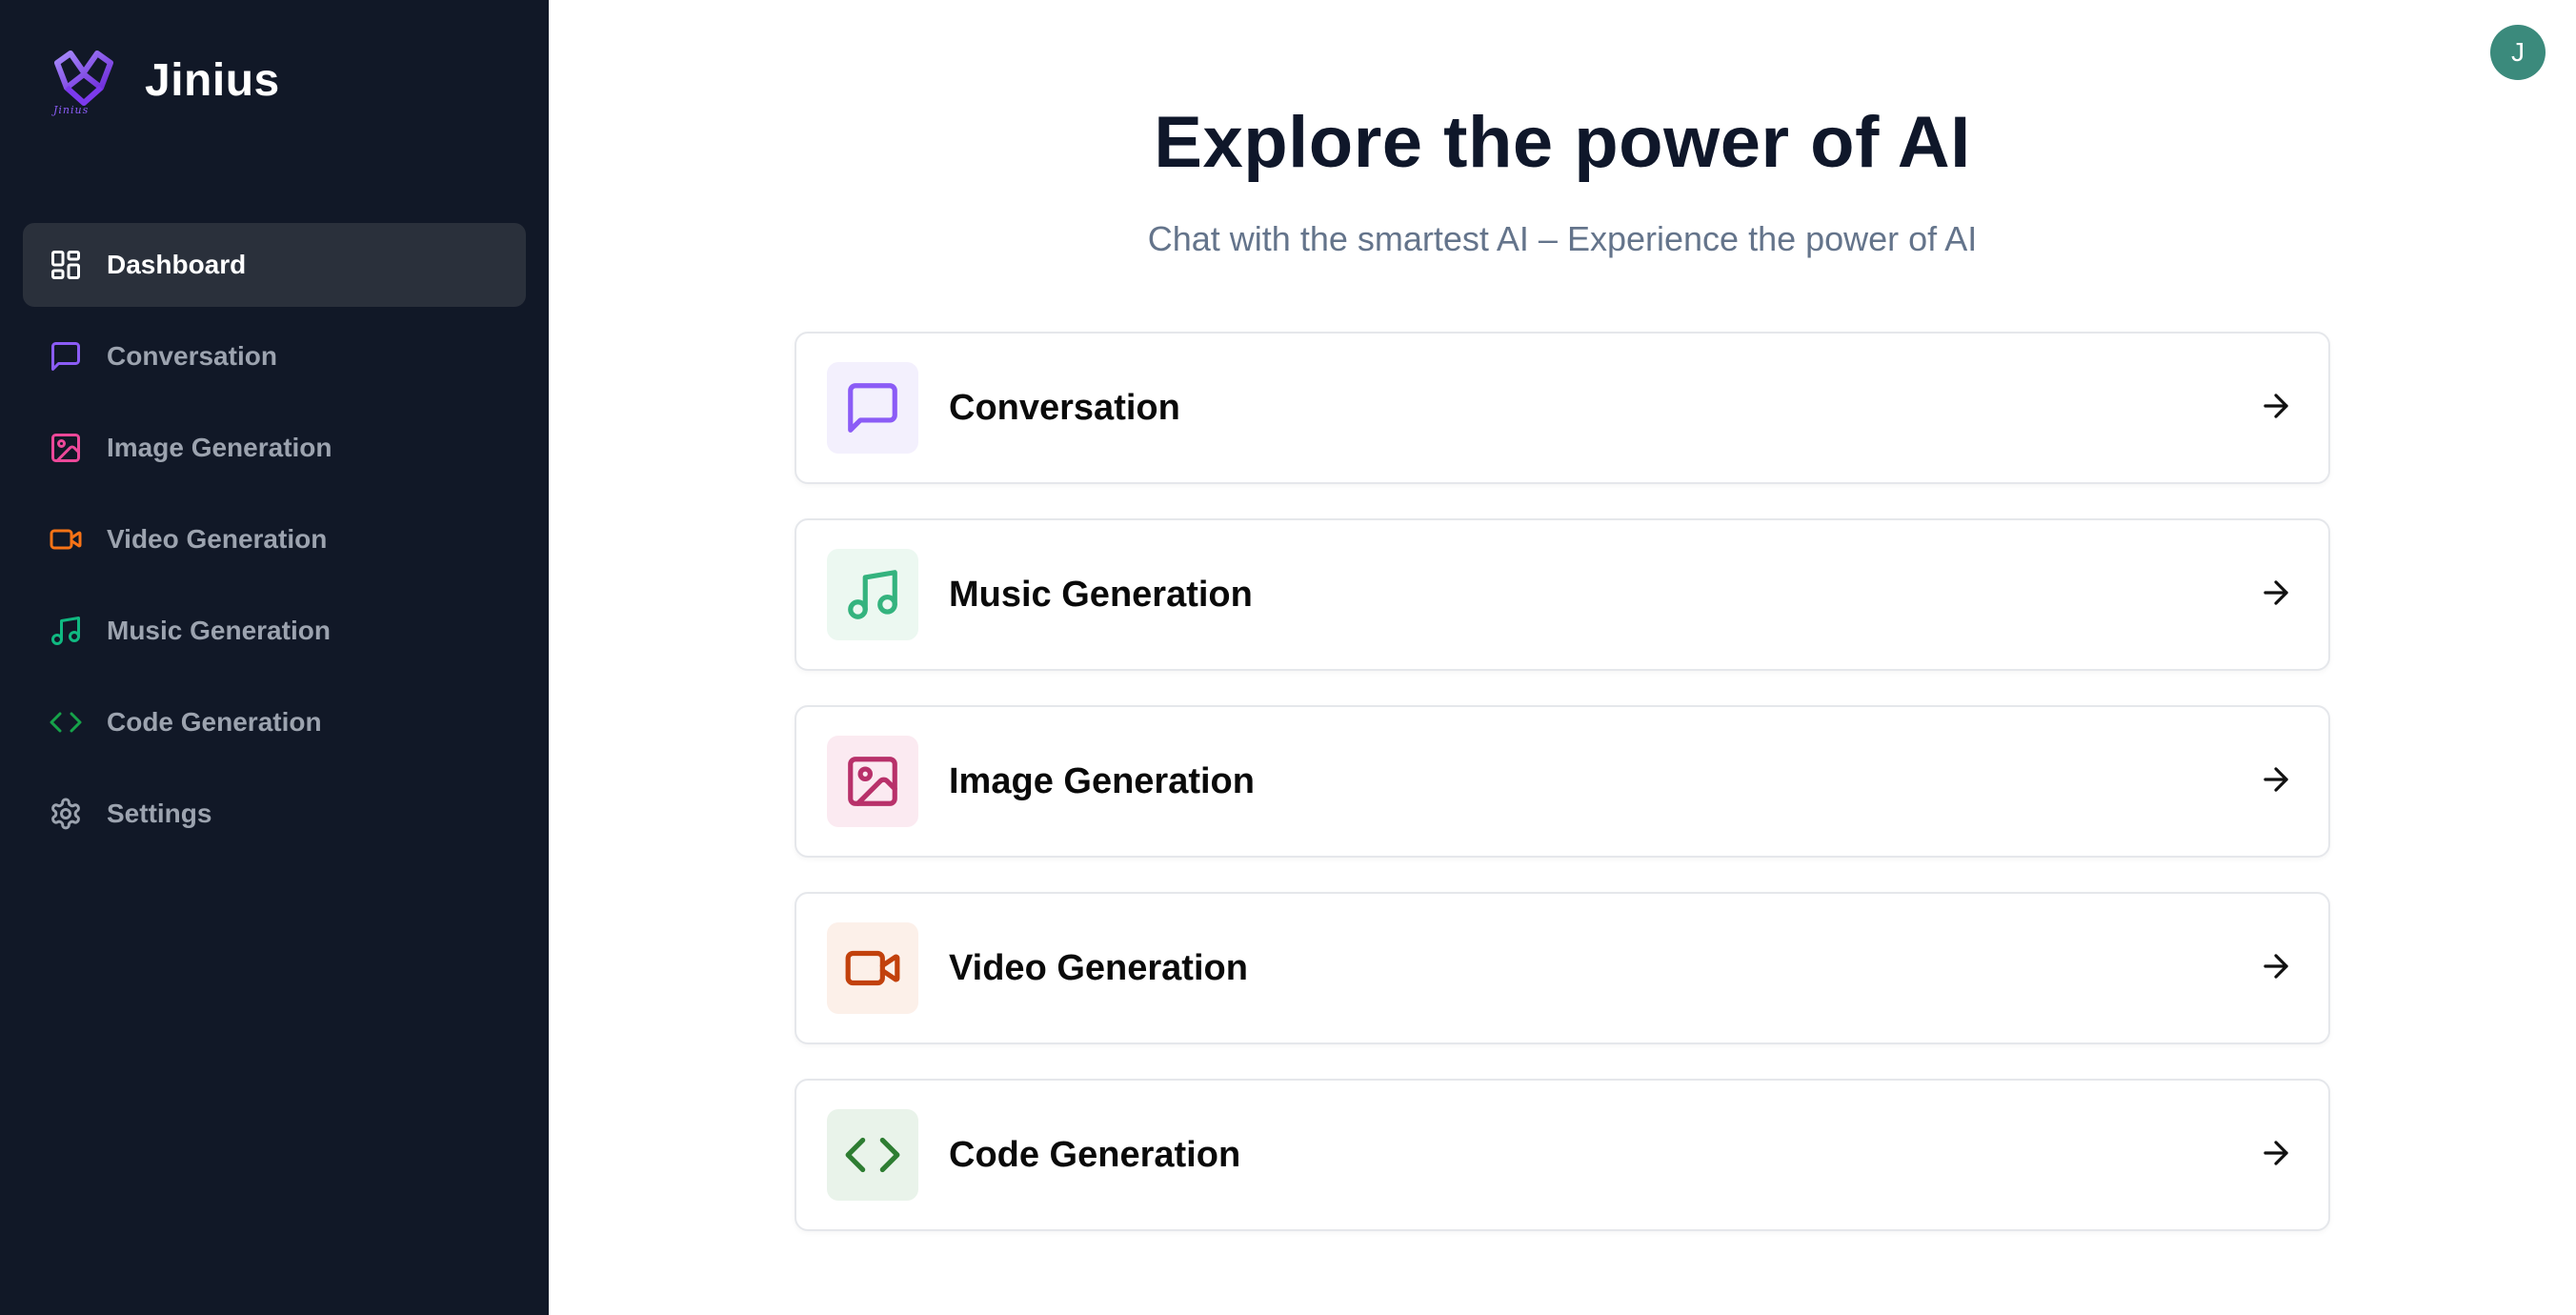  I want to click on card-label: Code Generation, so click(1095, 1154).